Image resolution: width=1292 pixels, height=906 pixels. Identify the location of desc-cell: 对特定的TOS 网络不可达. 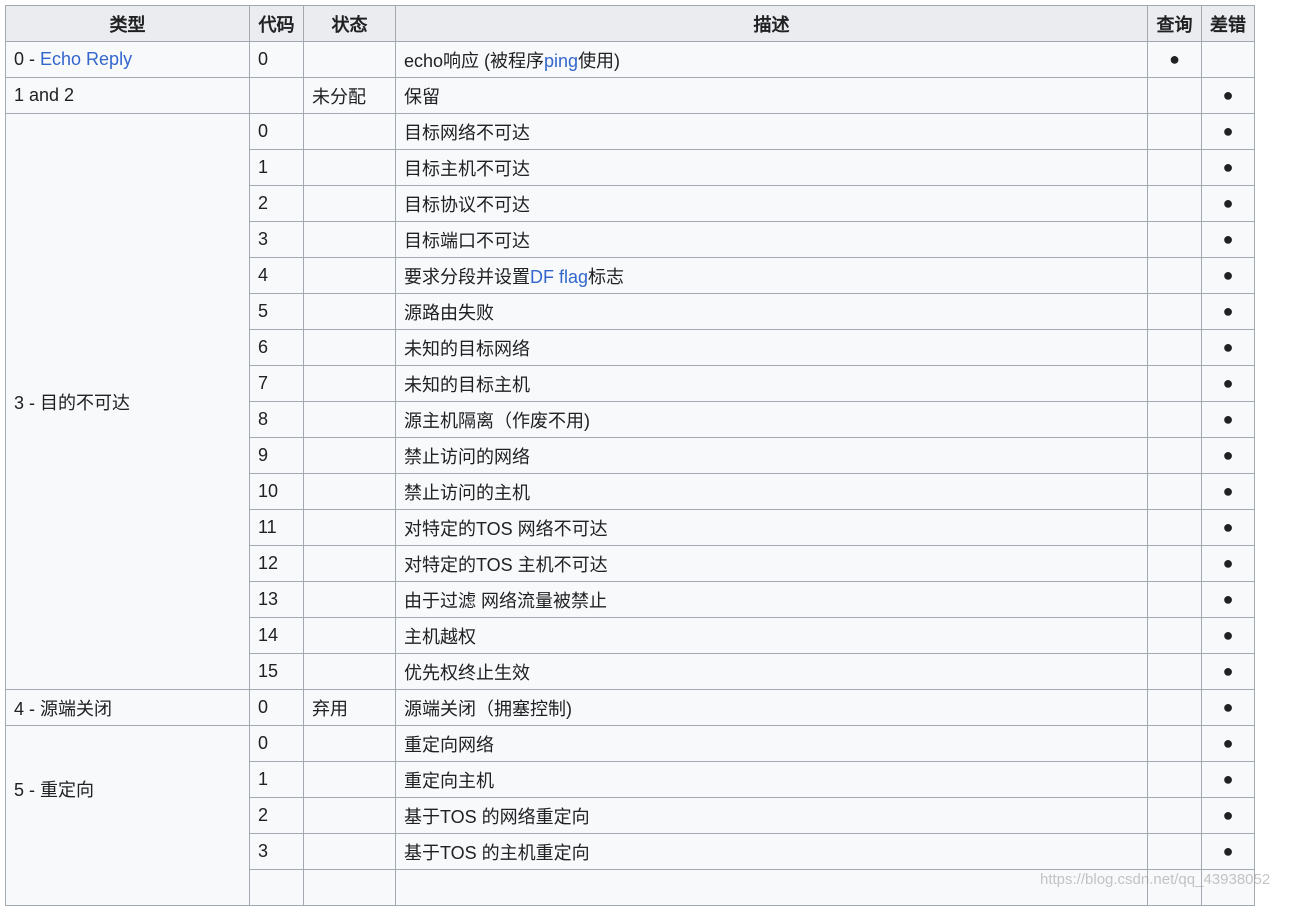
(771, 527).